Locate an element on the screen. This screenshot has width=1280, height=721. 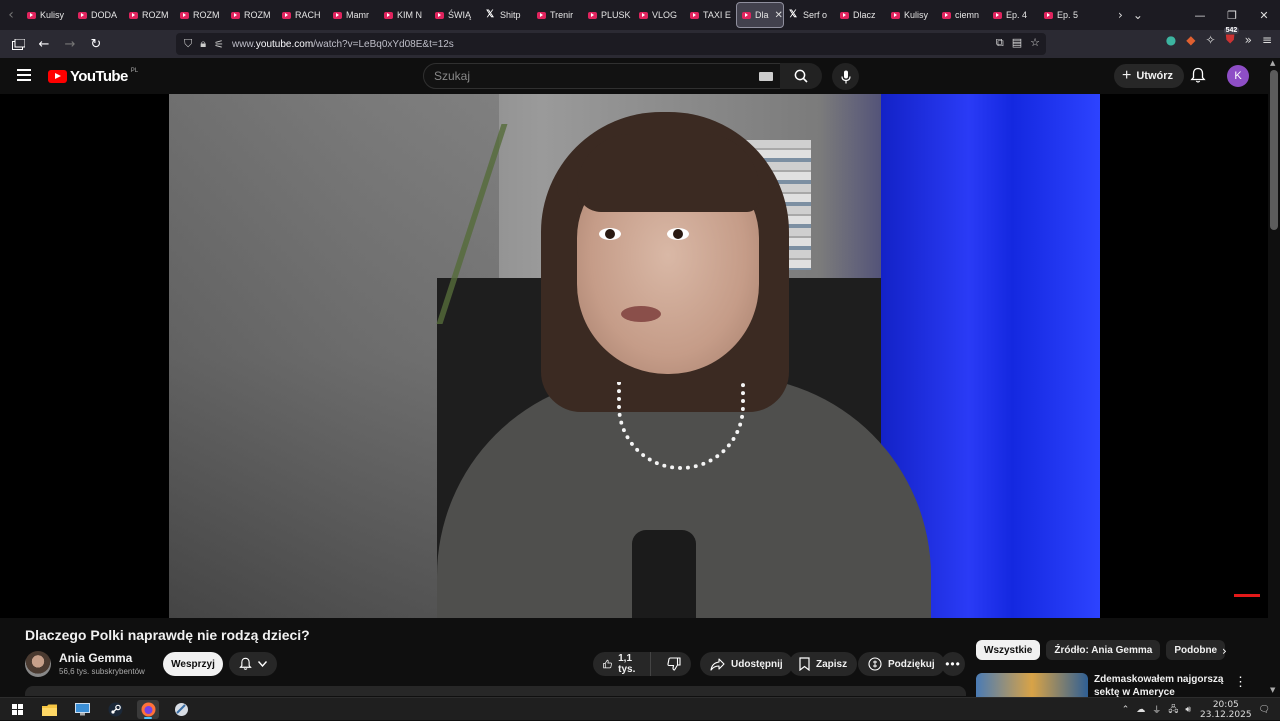
filter-chip: Podobne is located at coordinates (1196, 650).